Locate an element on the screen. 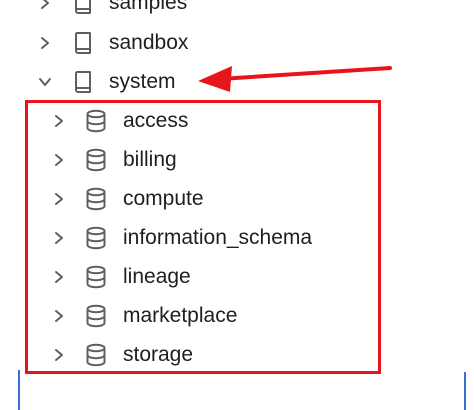 The image size is (474, 410). tree-item-label: marketplace is located at coordinates (180, 315).